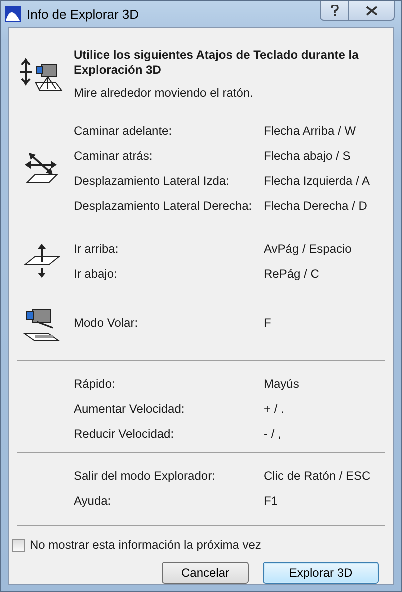 The height and width of the screenshot is (592, 402). Describe the element at coordinates (274, 409) in the screenshot. I see `shortcut-keys: + / .` at that location.